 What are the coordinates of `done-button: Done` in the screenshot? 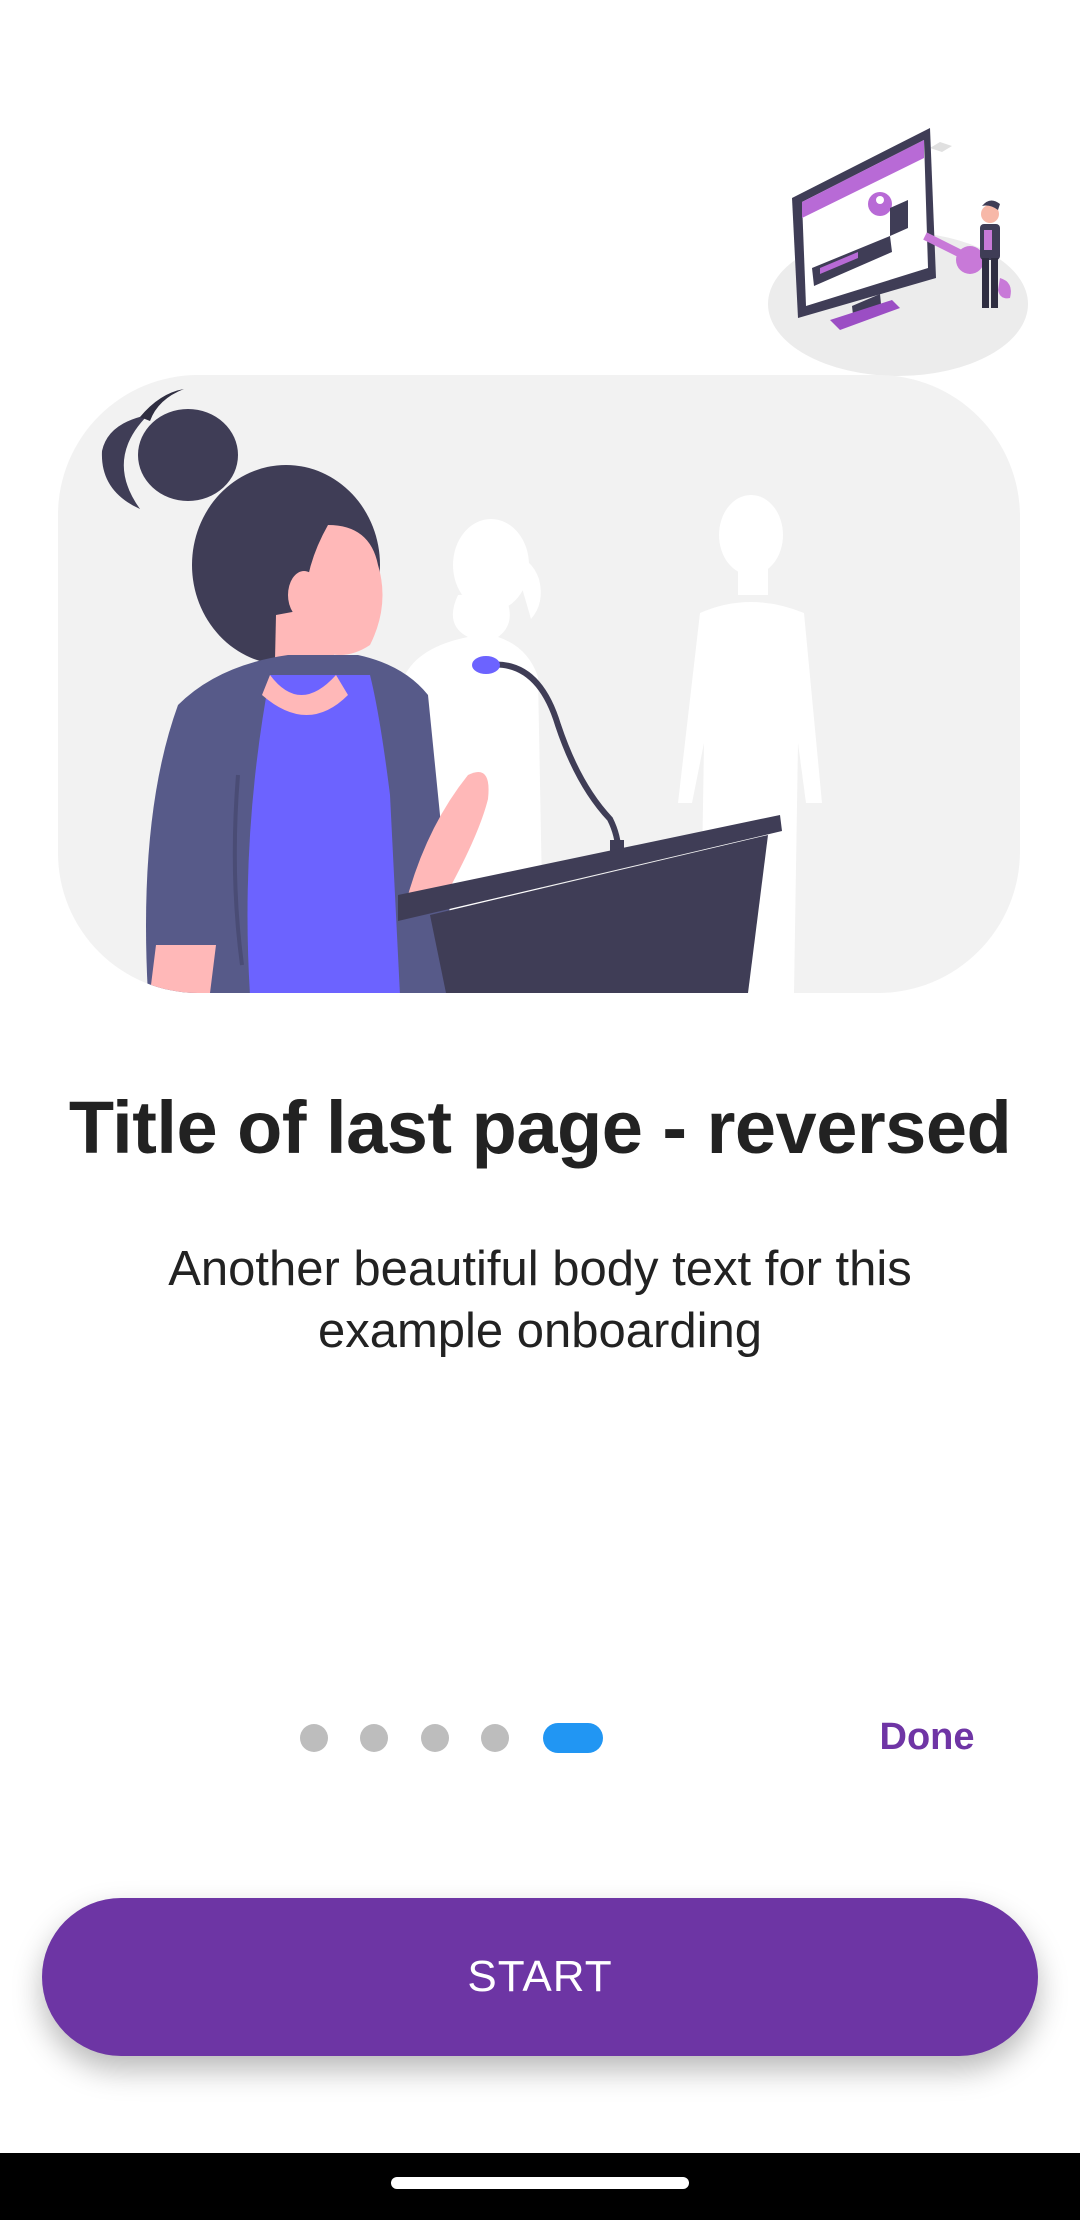 It's located at (927, 1737).